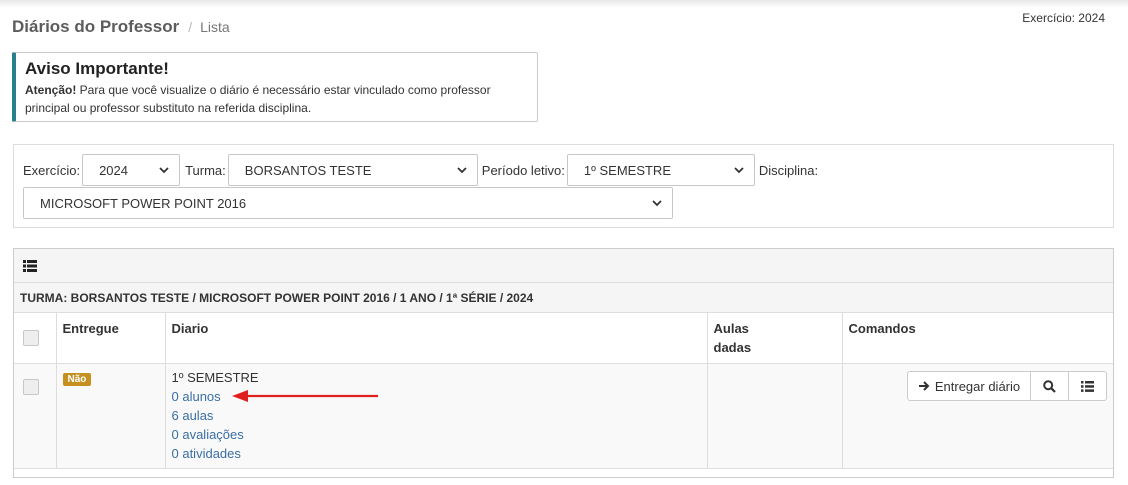  Describe the element at coordinates (977, 338) in the screenshot. I see `header-comandos: Comandos` at that location.